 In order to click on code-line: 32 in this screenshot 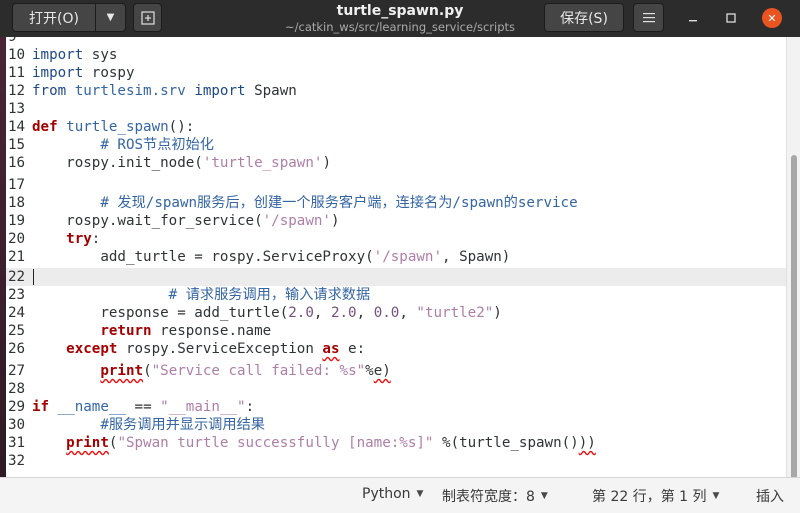, I will do `click(396, 461)`.